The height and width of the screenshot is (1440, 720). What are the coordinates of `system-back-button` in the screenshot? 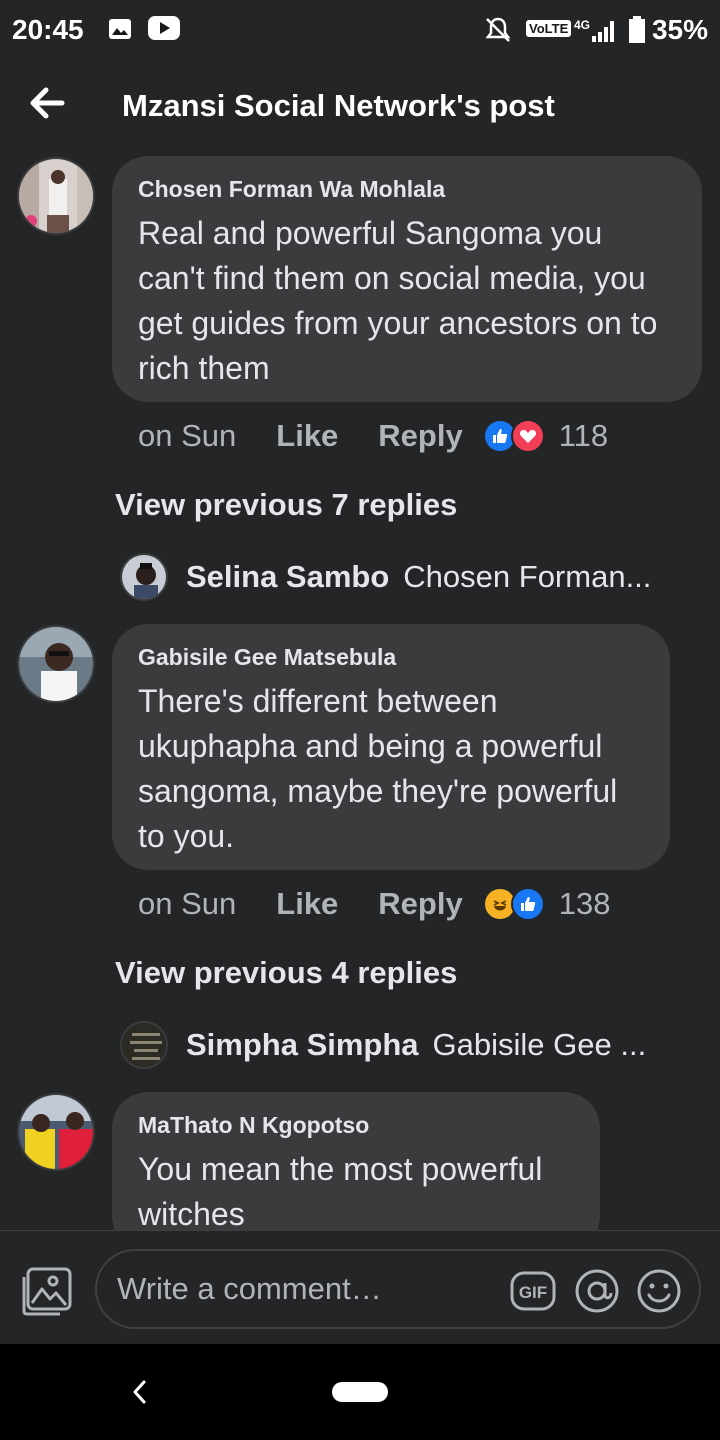 It's located at (140, 1392).